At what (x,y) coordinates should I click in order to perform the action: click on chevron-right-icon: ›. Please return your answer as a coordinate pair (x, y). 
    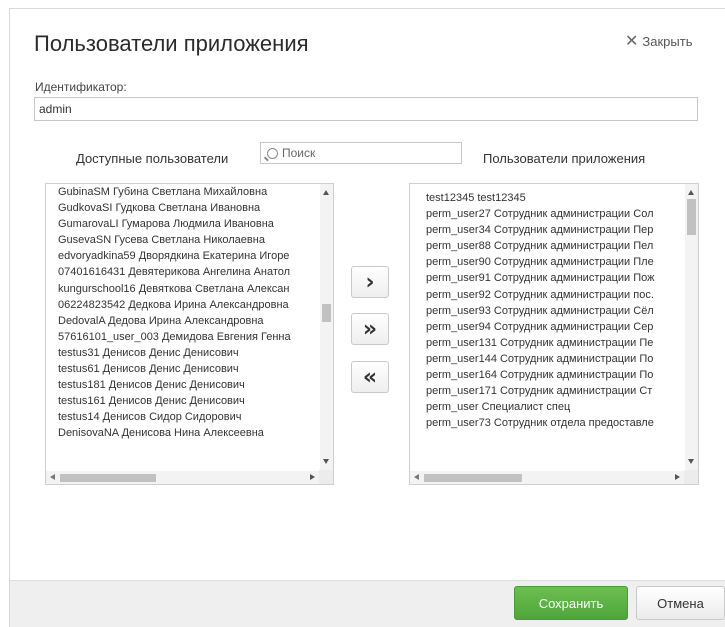
    Looking at the image, I should click on (370, 282).